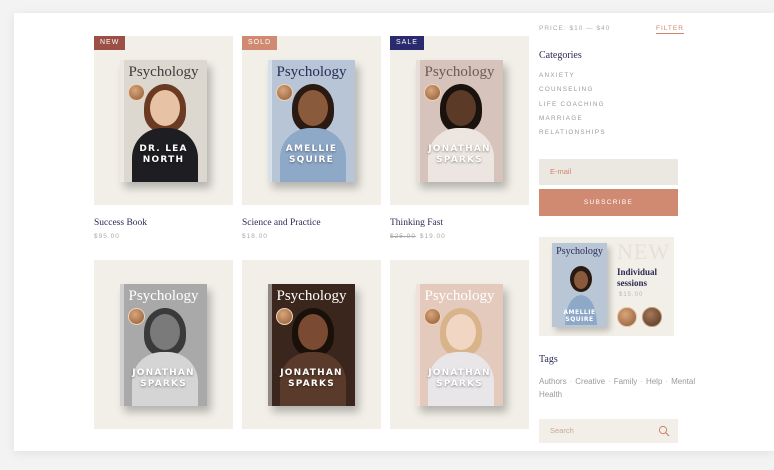 This screenshot has width=774, height=470. I want to click on product-image: SOLD Psychology AMELLIE SQUIRE, so click(311, 120).